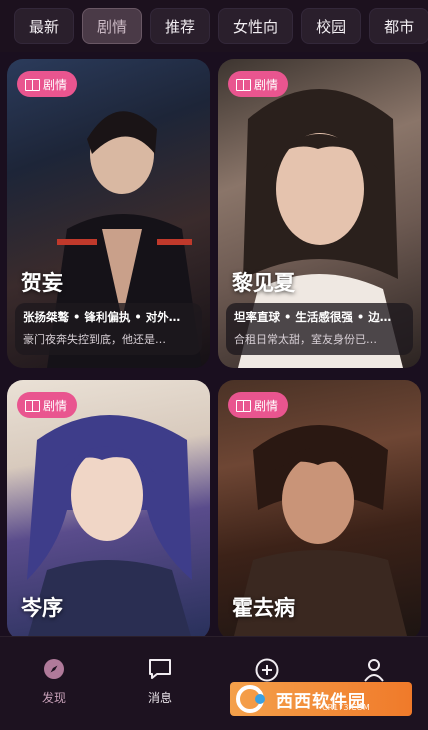  What do you see at coordinates (54, 669) in the screenshot?
I see `compass-icon` at bounding box center [54, 669].